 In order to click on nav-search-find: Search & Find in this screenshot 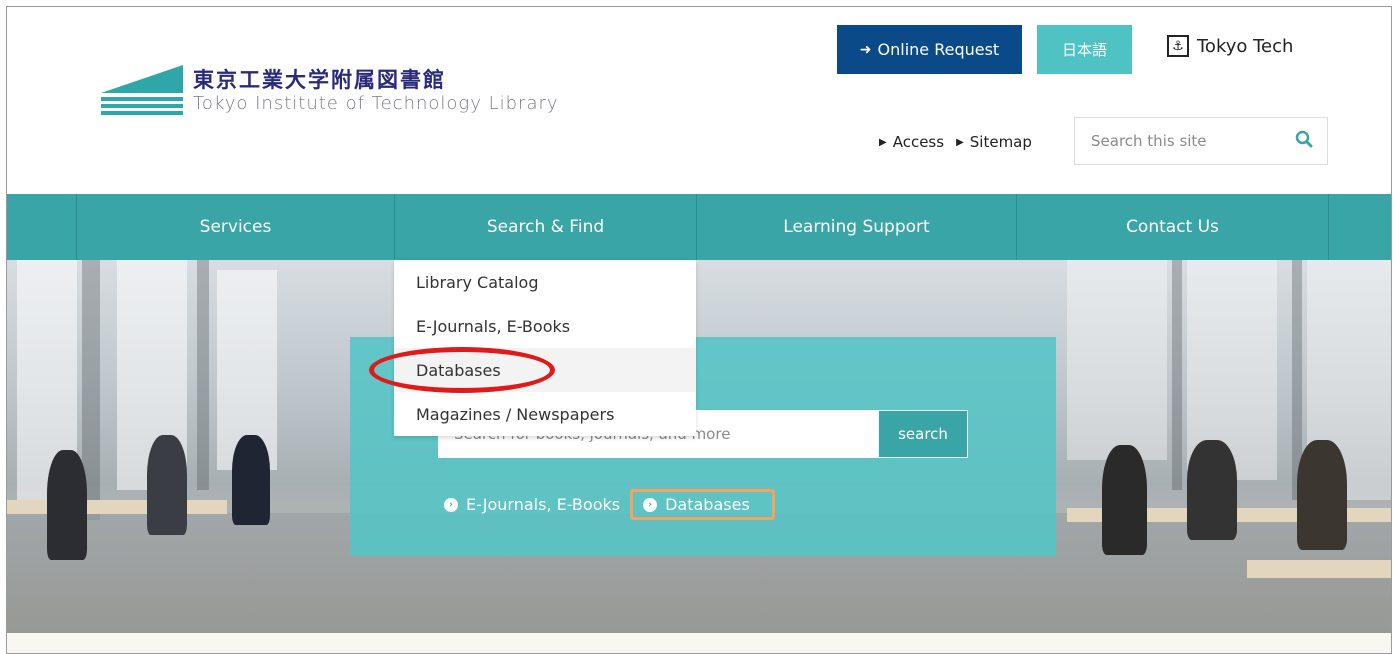, I will do `click(545, 227)`.